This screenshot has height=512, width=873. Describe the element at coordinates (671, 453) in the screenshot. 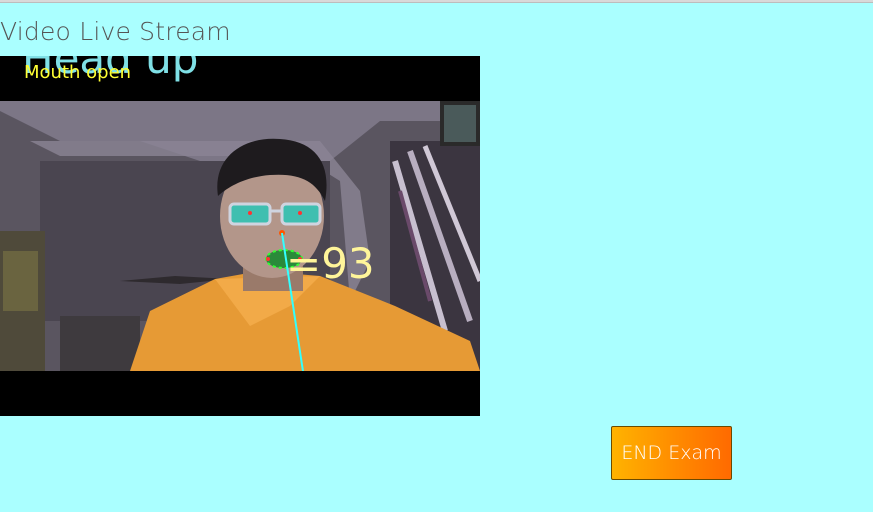

I see `end-exam-button: END Exam` at that location.